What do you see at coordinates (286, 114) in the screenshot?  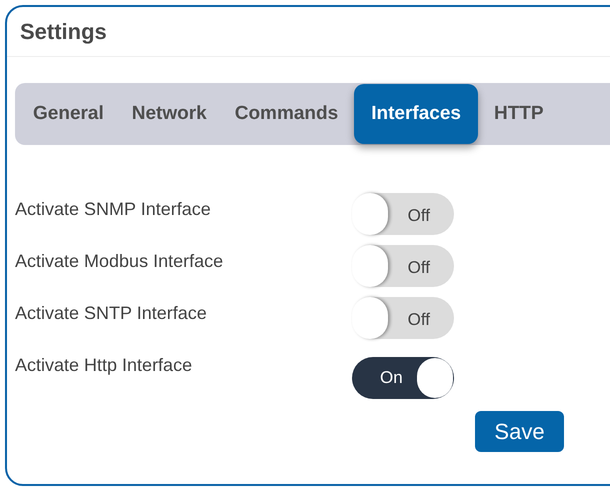 I see `tab: Commands` at bounding box center [286, 114].